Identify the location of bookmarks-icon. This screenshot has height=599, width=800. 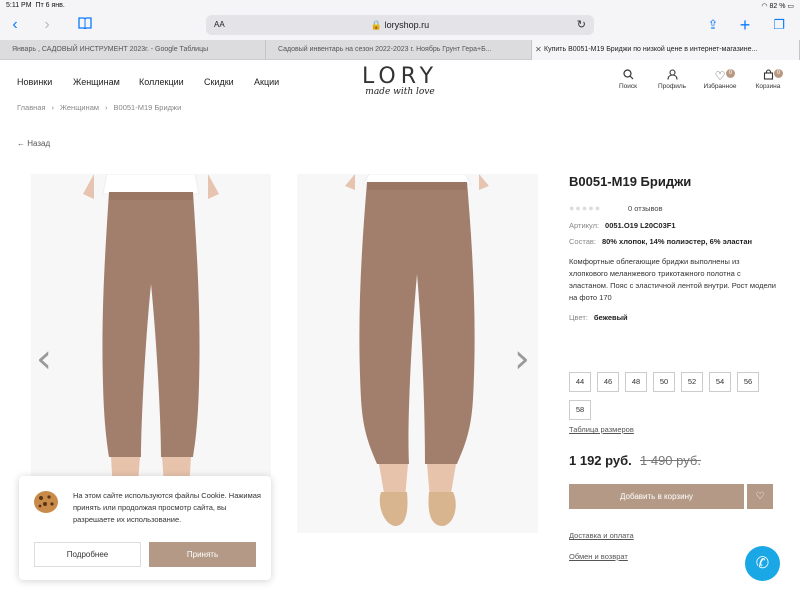
(85, 25).